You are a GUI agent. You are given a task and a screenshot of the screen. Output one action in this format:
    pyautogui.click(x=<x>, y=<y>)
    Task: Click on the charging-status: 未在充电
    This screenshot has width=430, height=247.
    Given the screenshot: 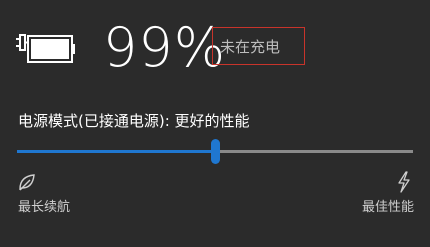 What is the action you would take?
    pyautogui.click(x=258, y=46)
    